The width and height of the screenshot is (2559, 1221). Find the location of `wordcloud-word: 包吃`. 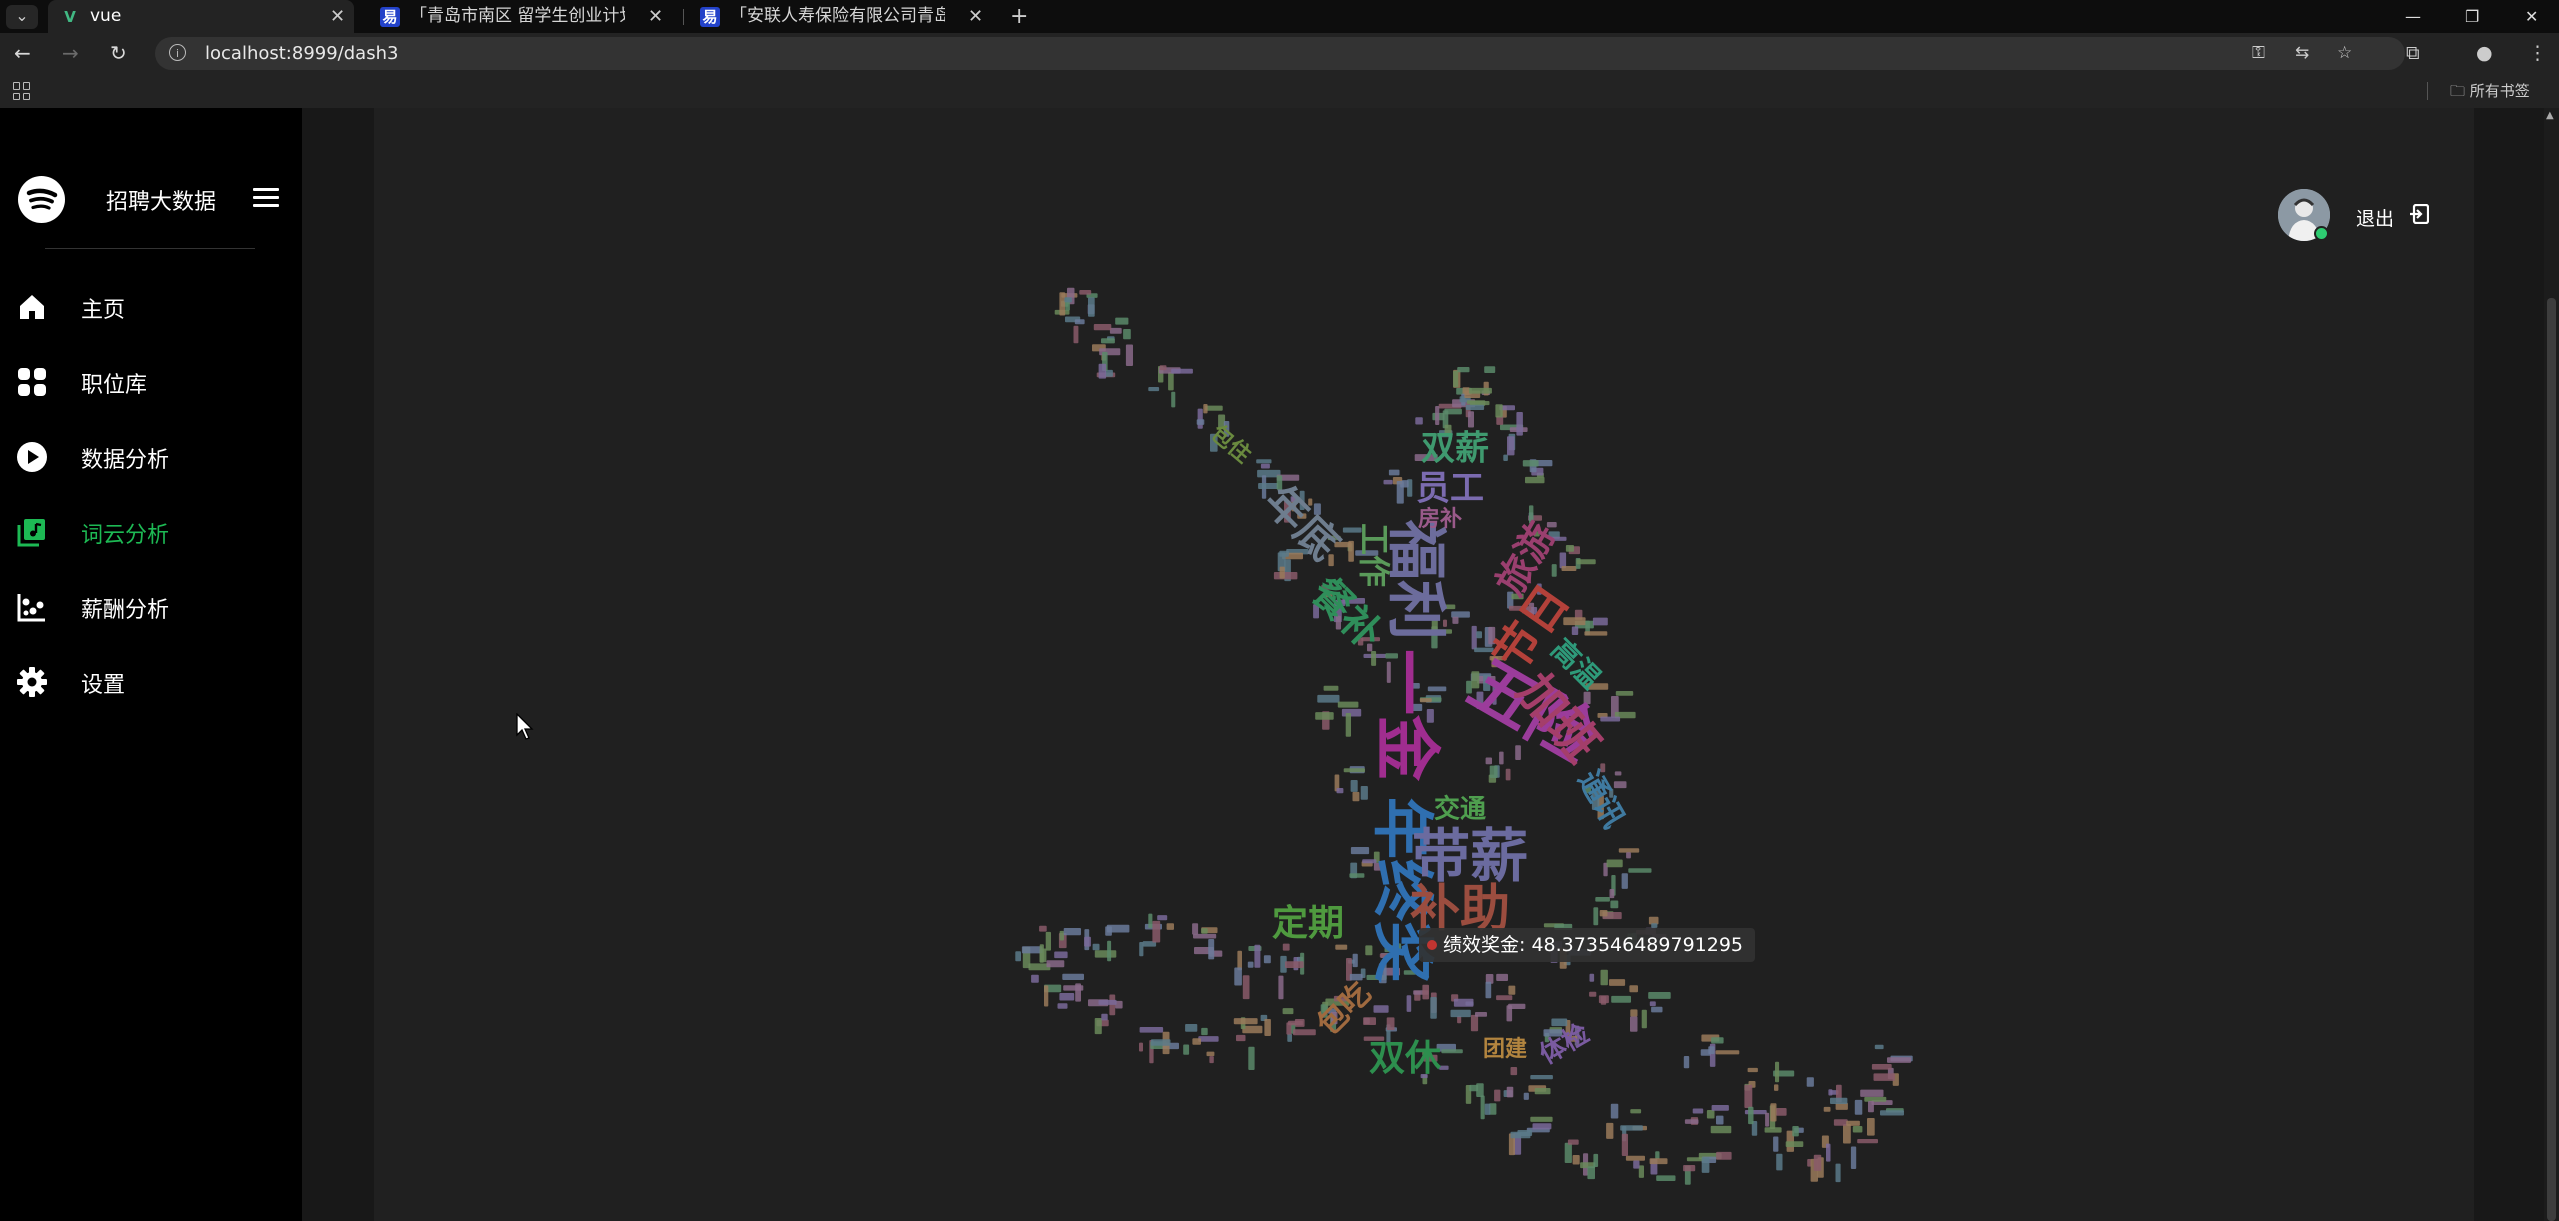

wordcloud-word: 包吃 is located at coordinates (1344, 1009).